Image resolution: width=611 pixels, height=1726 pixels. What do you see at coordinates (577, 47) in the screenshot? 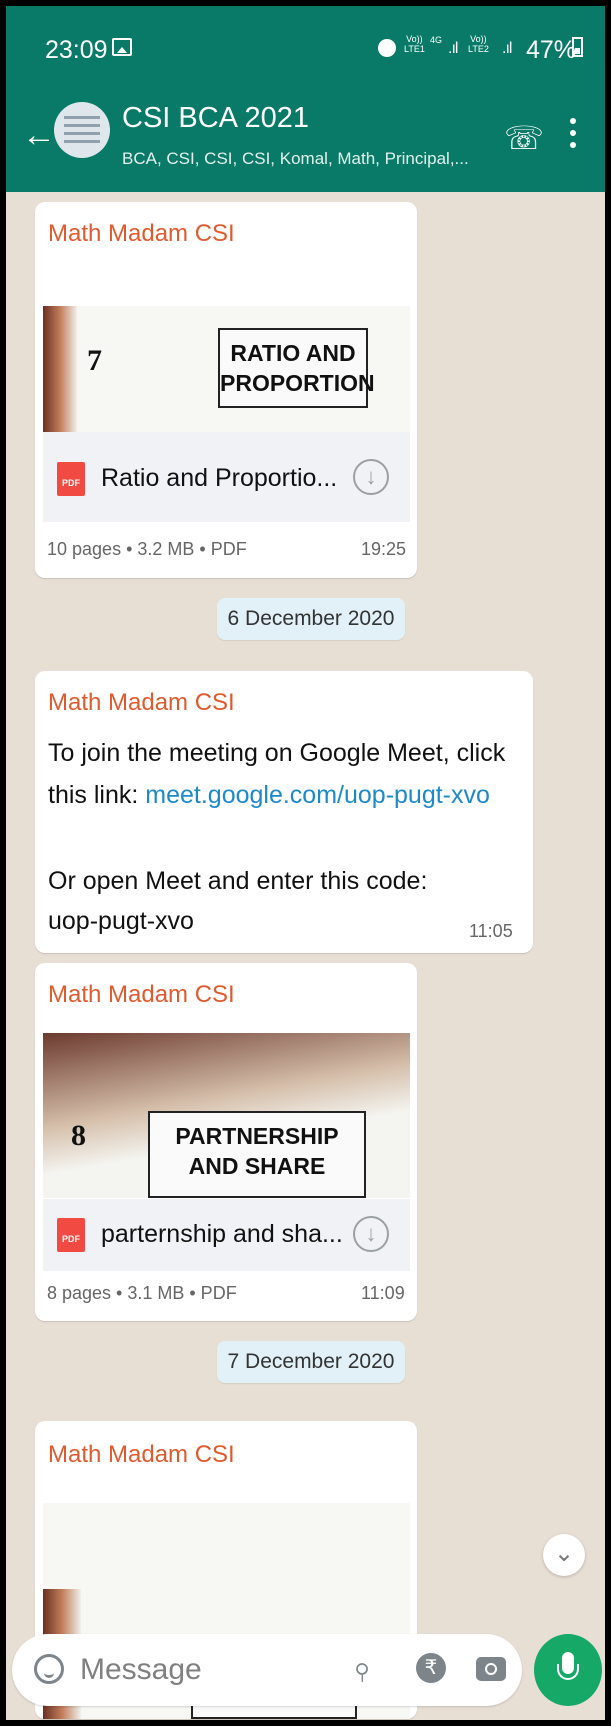
I see `battery-icon` at bounding box center [577, 47].